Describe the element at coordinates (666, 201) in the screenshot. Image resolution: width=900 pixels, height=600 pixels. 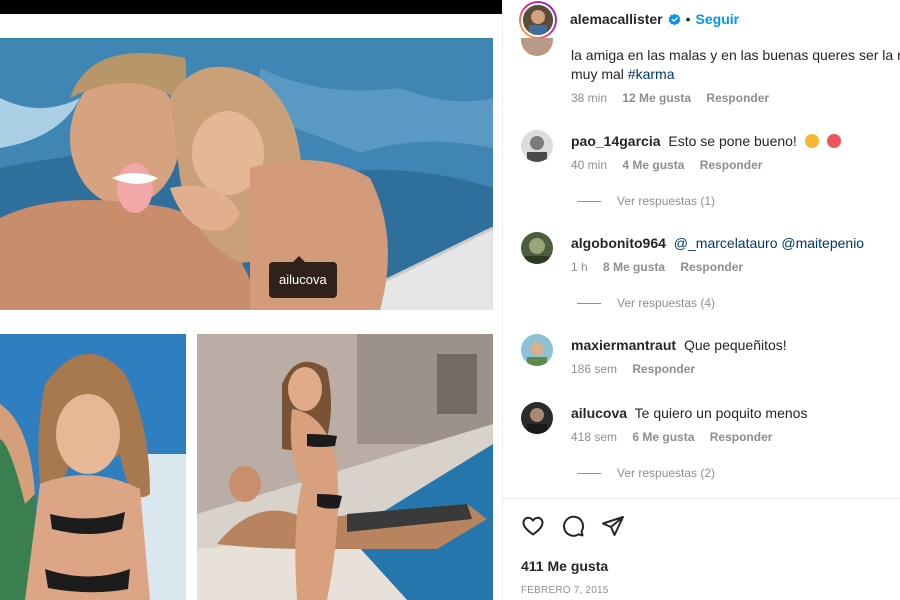
I see `view-replies-label: Ver respuestas (1)` at that location.